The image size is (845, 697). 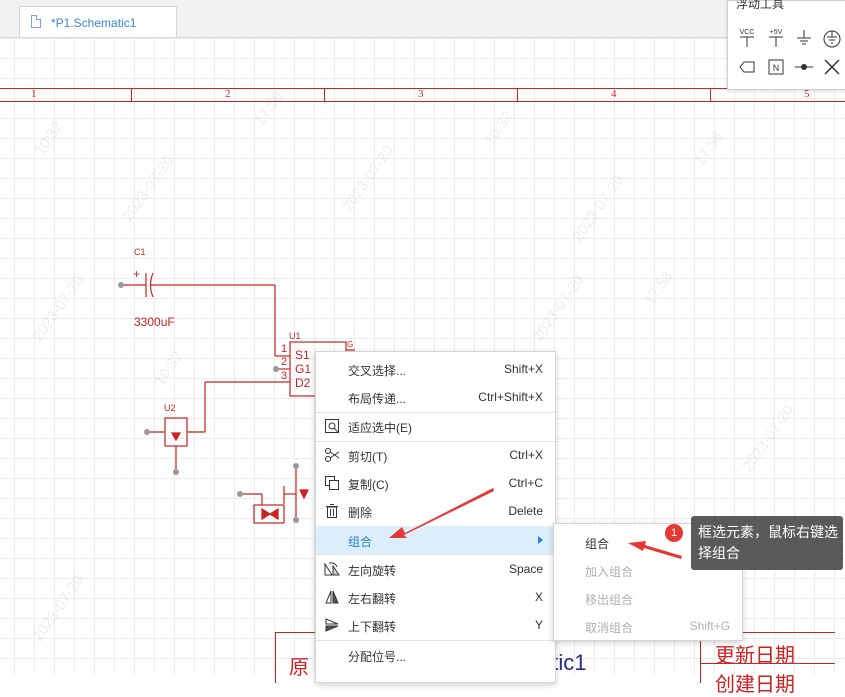 I want to click on annotation-tooltip-text: 框选元素，鼠标右键选择组合, so click(x=768, y=542).